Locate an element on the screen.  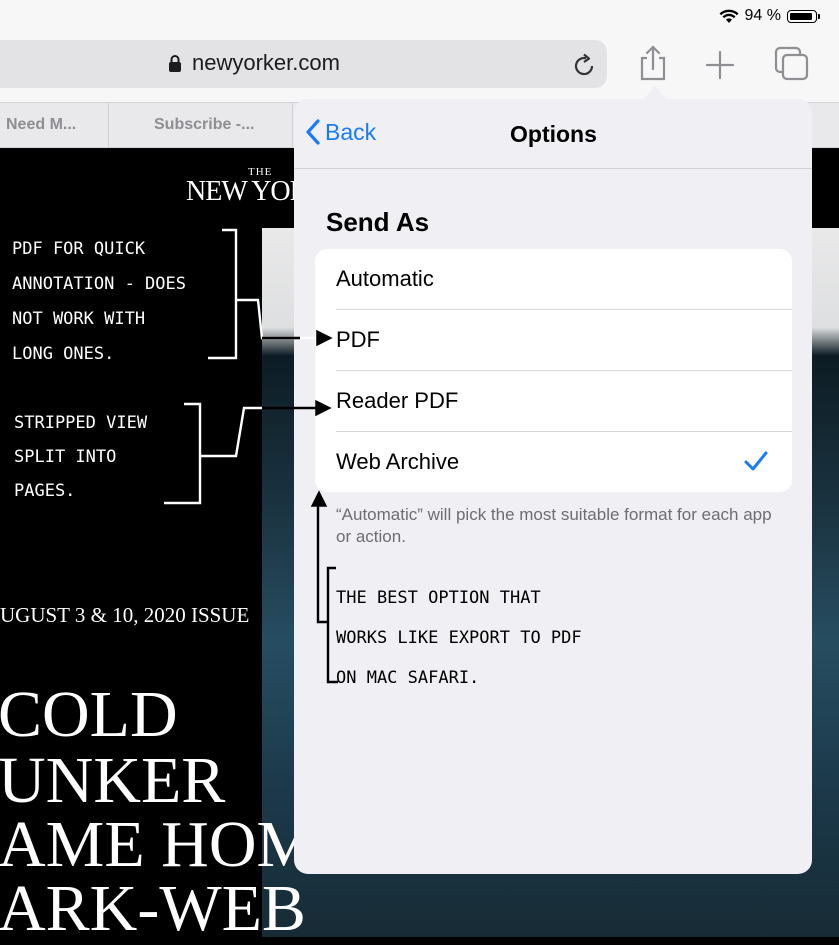
bracket-reader-note is located at coordinates (183, 453).